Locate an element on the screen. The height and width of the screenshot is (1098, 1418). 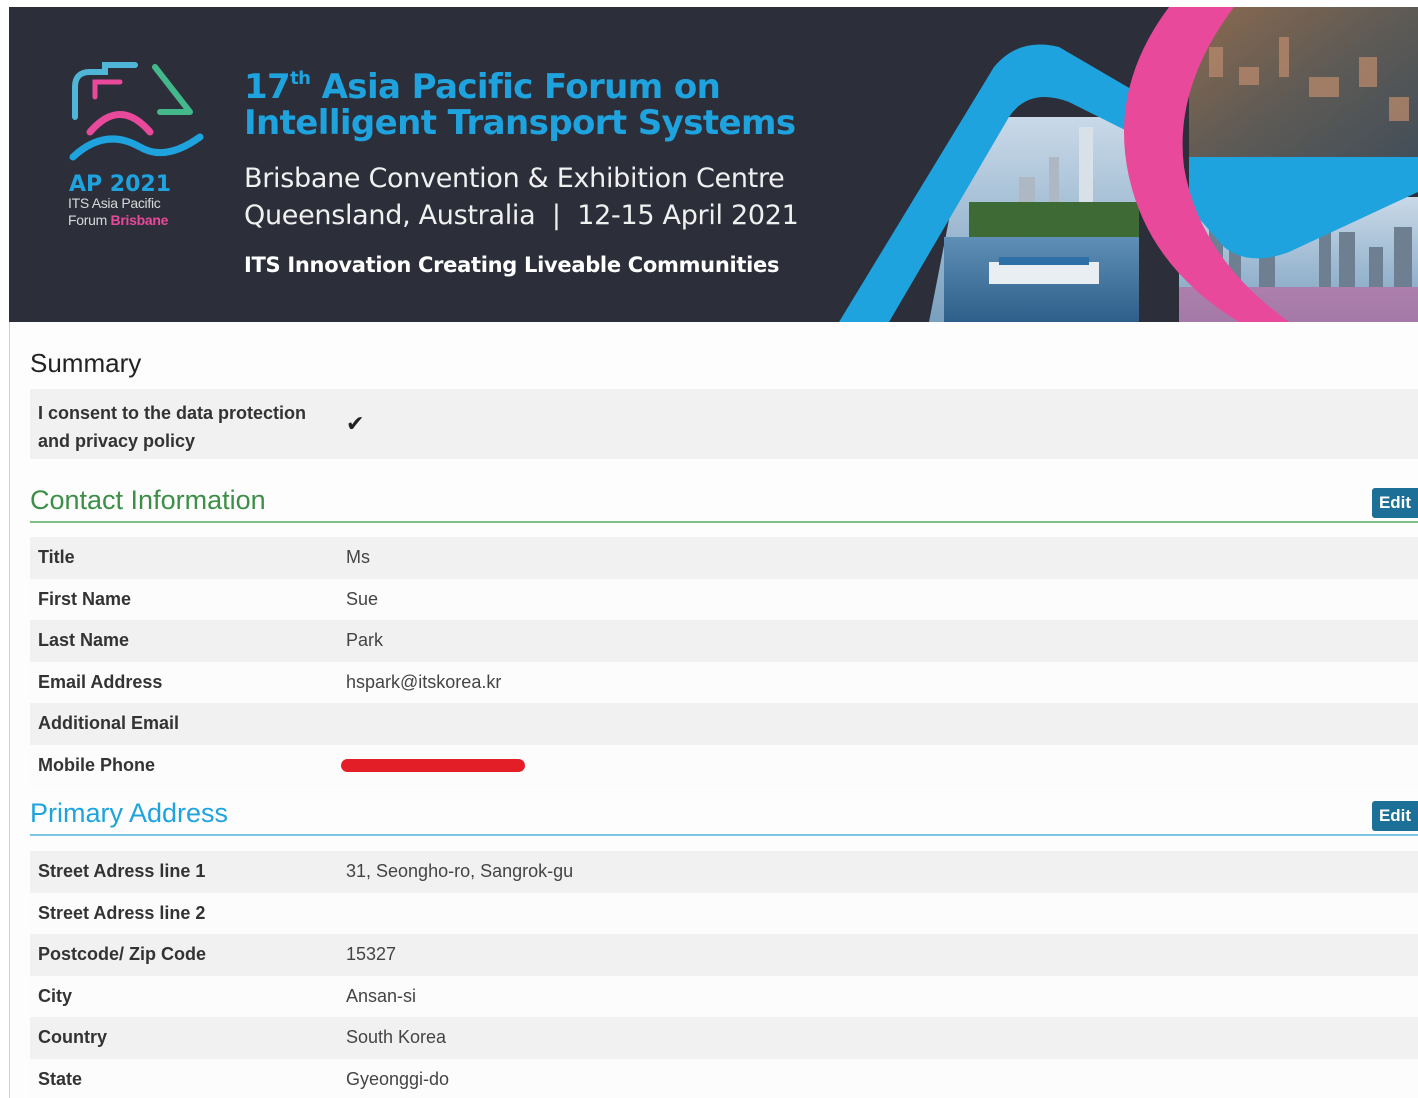
table-row: Mobile Phone is located at coordinates (724, 765).